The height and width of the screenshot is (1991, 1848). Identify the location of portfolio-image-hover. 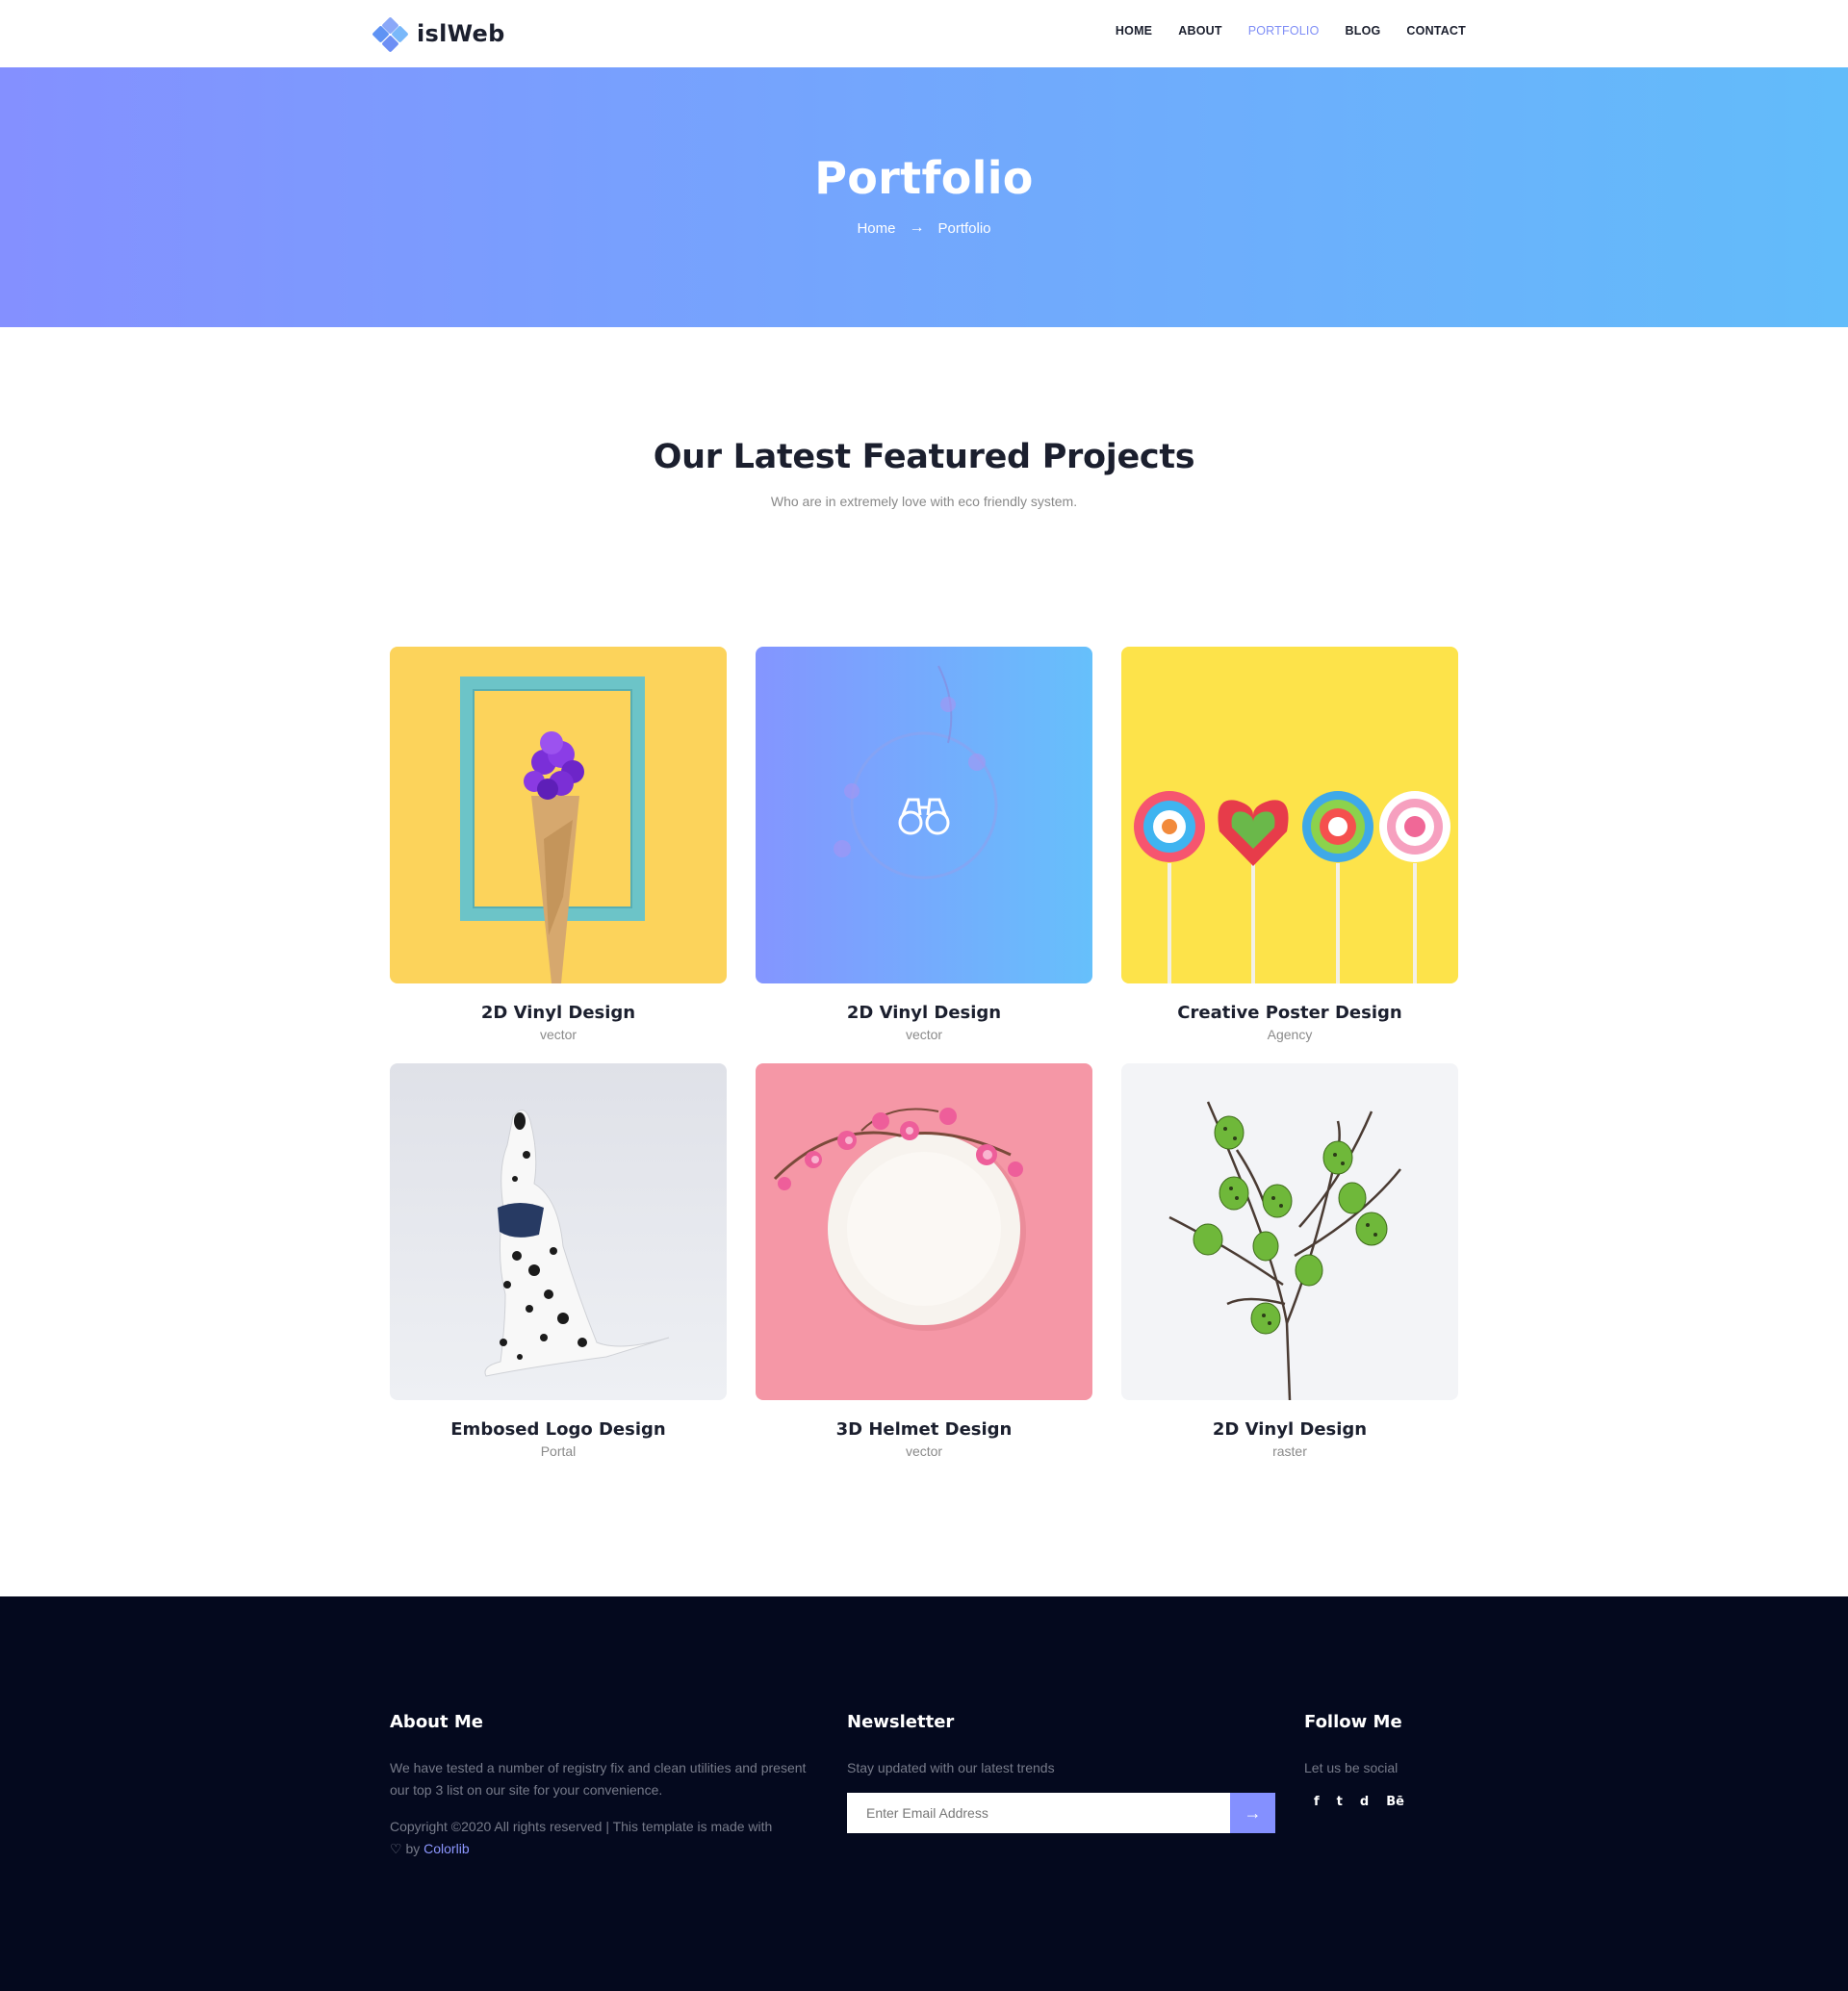
(924, 815).